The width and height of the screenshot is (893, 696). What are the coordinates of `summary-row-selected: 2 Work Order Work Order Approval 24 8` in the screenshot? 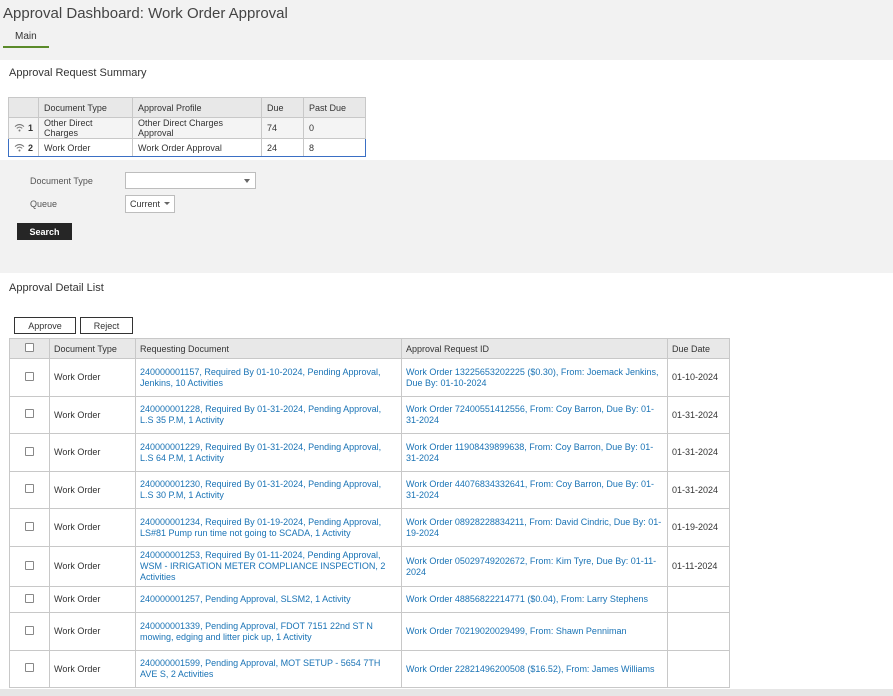 It's located at (187, 147).